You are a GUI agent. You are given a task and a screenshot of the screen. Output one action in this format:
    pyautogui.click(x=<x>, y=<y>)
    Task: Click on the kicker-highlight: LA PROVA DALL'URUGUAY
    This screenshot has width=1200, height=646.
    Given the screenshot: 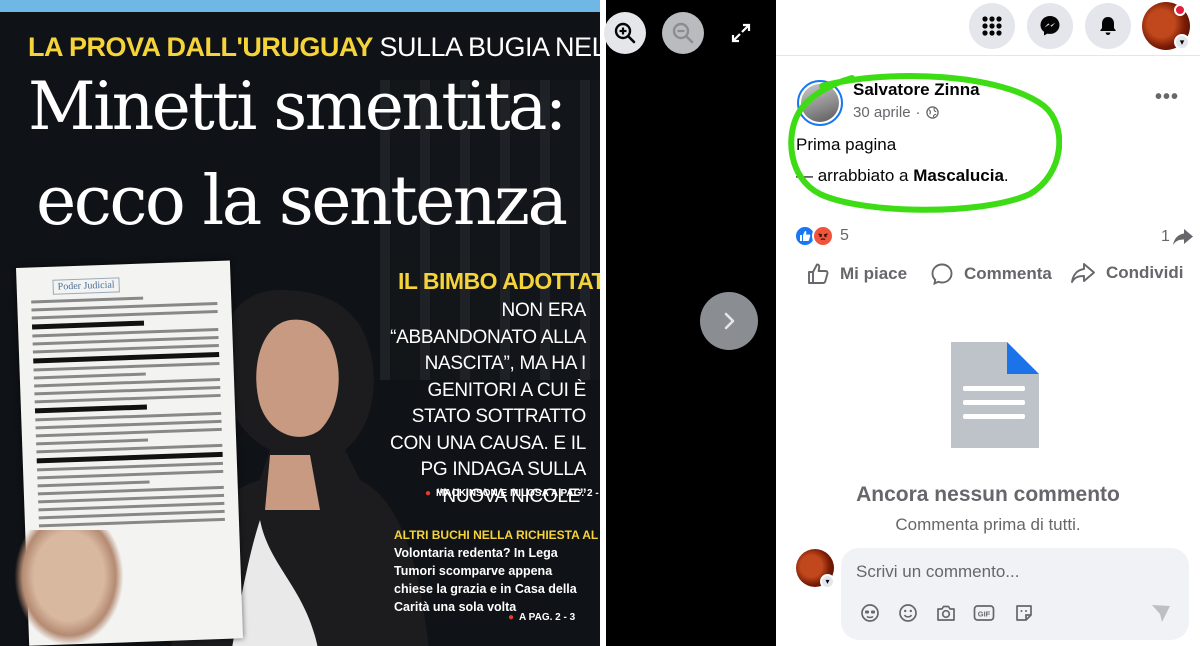 What is the action you would take?
    pyautogui.click(x=200, y=47)
    